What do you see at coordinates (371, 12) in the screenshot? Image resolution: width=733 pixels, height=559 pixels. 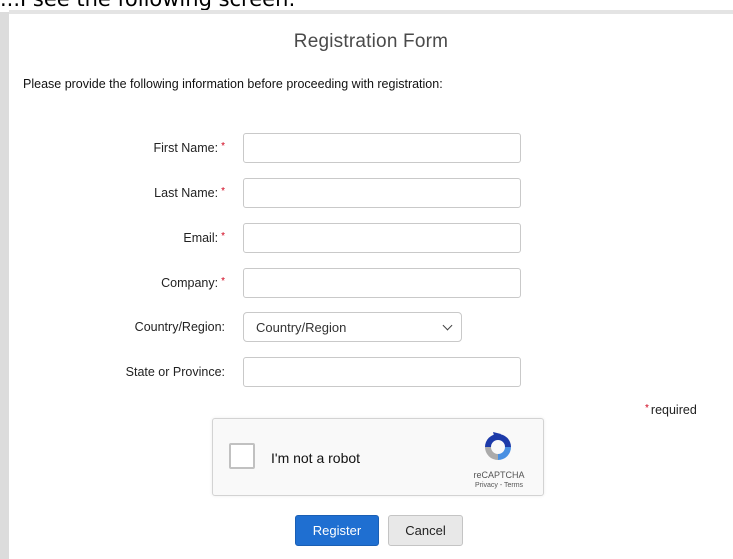 I see `window-top-border` at bounding box center [371, 12].